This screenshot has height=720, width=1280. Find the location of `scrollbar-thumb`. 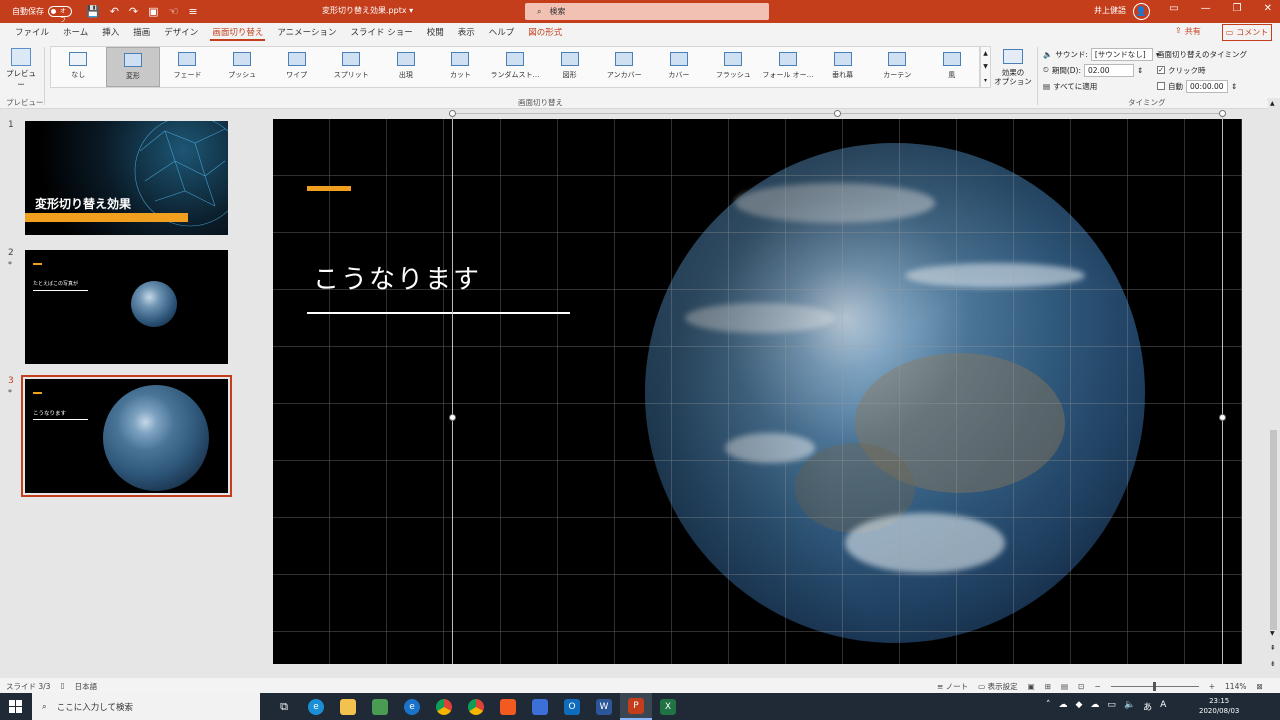

scrollbar-thumb is located at coordinates (1273, 530).